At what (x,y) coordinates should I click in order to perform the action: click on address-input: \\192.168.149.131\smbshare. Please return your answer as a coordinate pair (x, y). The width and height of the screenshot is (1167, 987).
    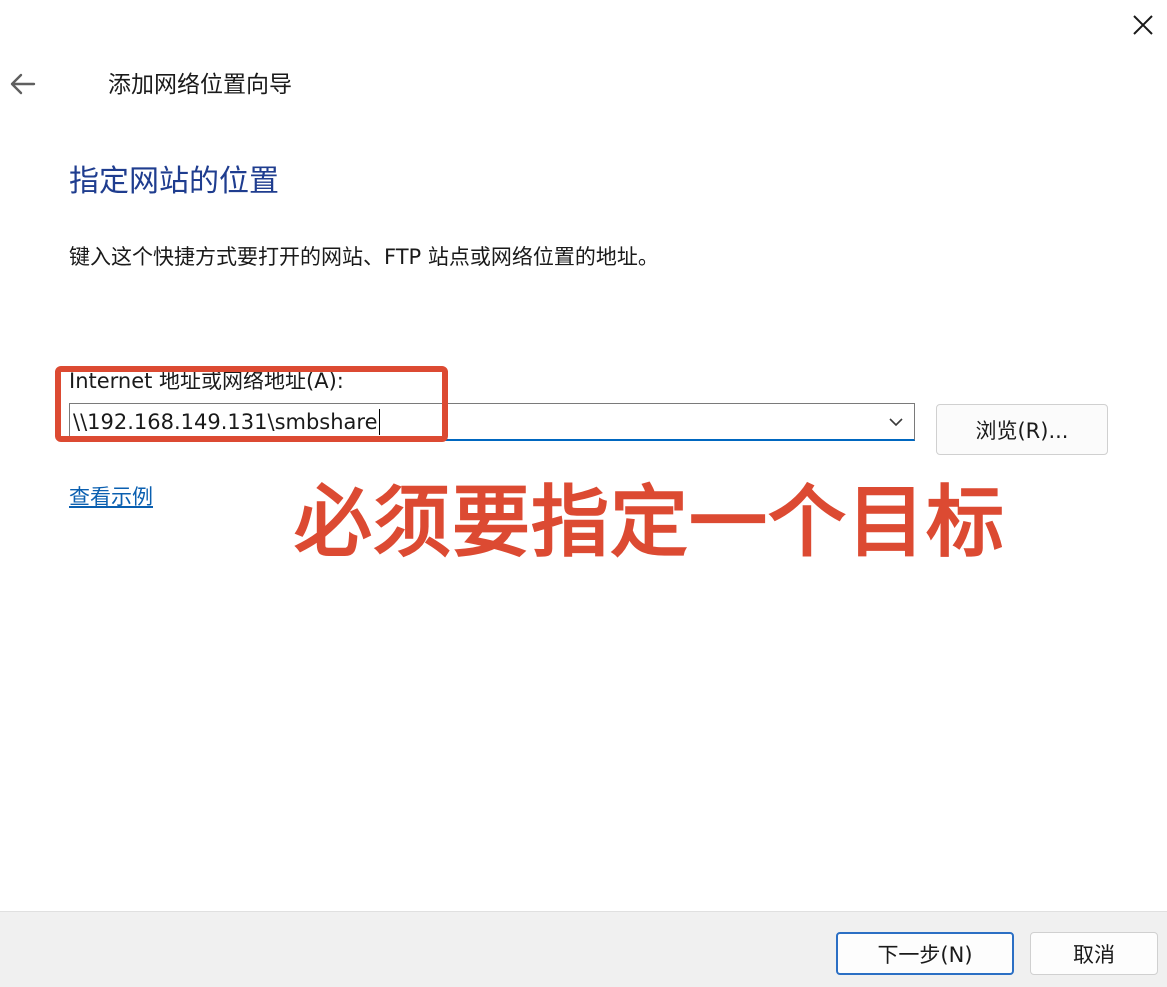
    Looking at the image, I should click on (474, 421).